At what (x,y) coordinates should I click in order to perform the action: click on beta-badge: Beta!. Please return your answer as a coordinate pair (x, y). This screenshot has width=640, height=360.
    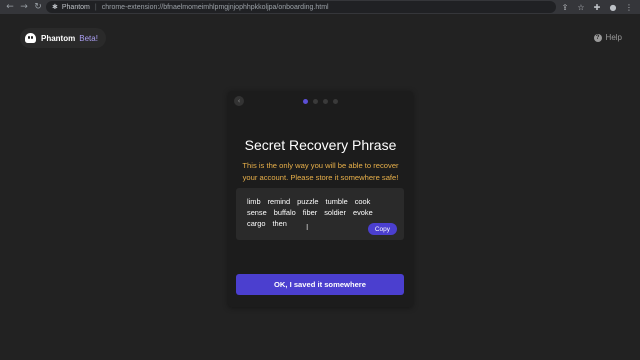
    Looking at the image, I should click on (88, 38).